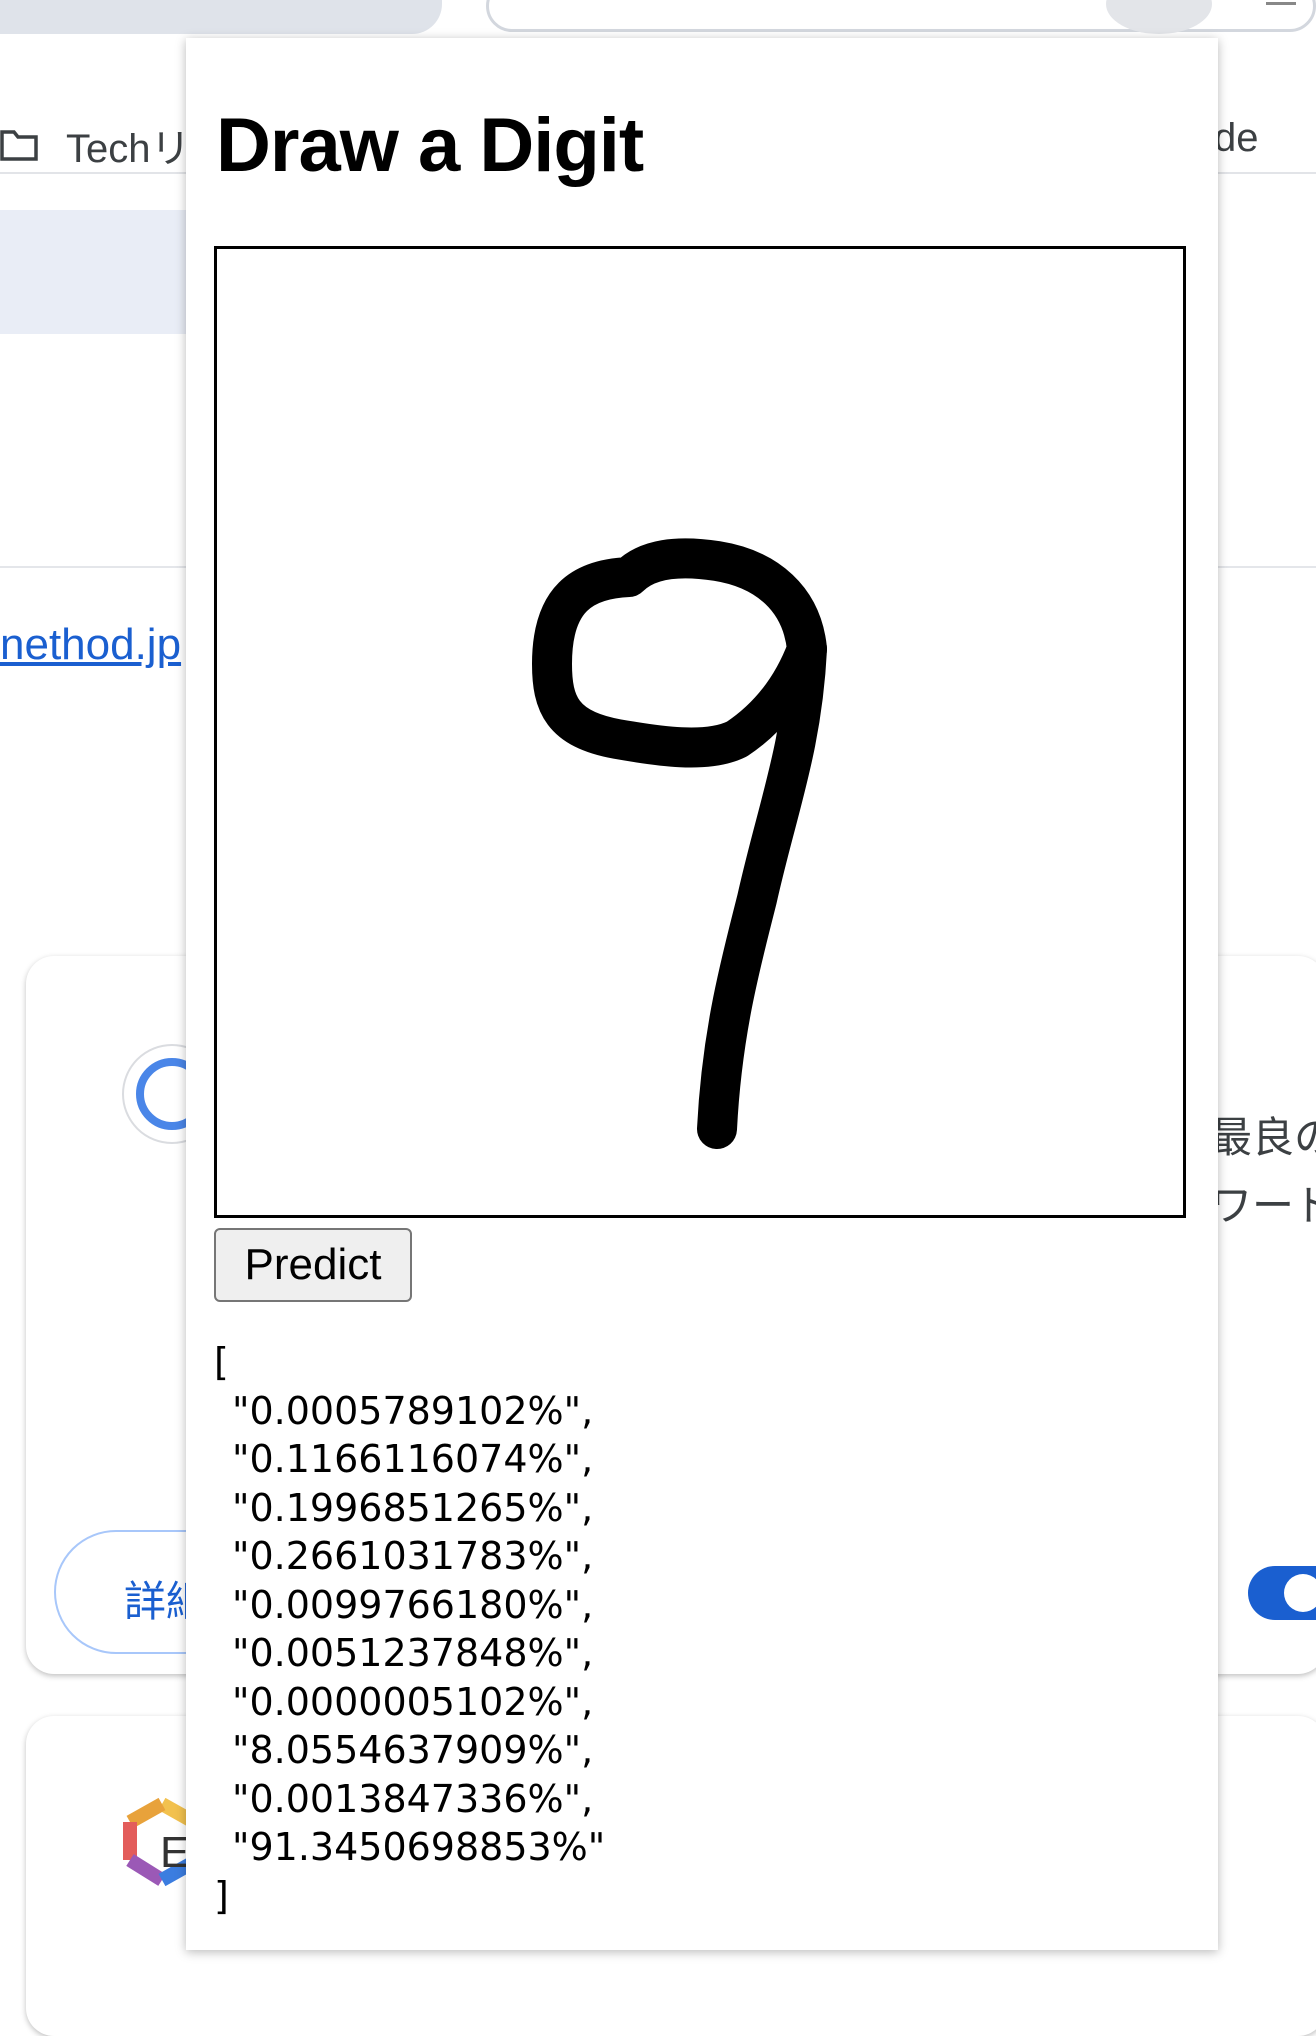 The height and width of the screenshot is (2036, 1316). I want to click on page-banner, so click(93, 272).